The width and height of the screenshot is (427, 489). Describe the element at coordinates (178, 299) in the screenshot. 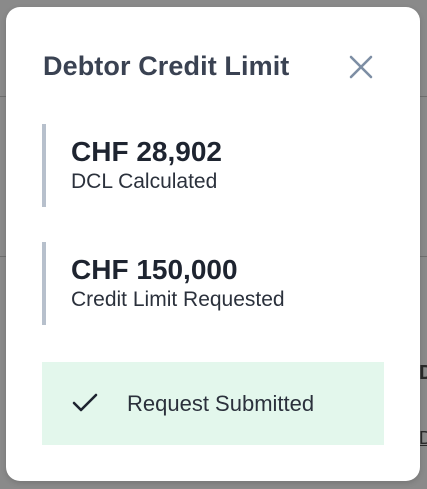

I see `metric-label: Credit Limit Requested` at that location.